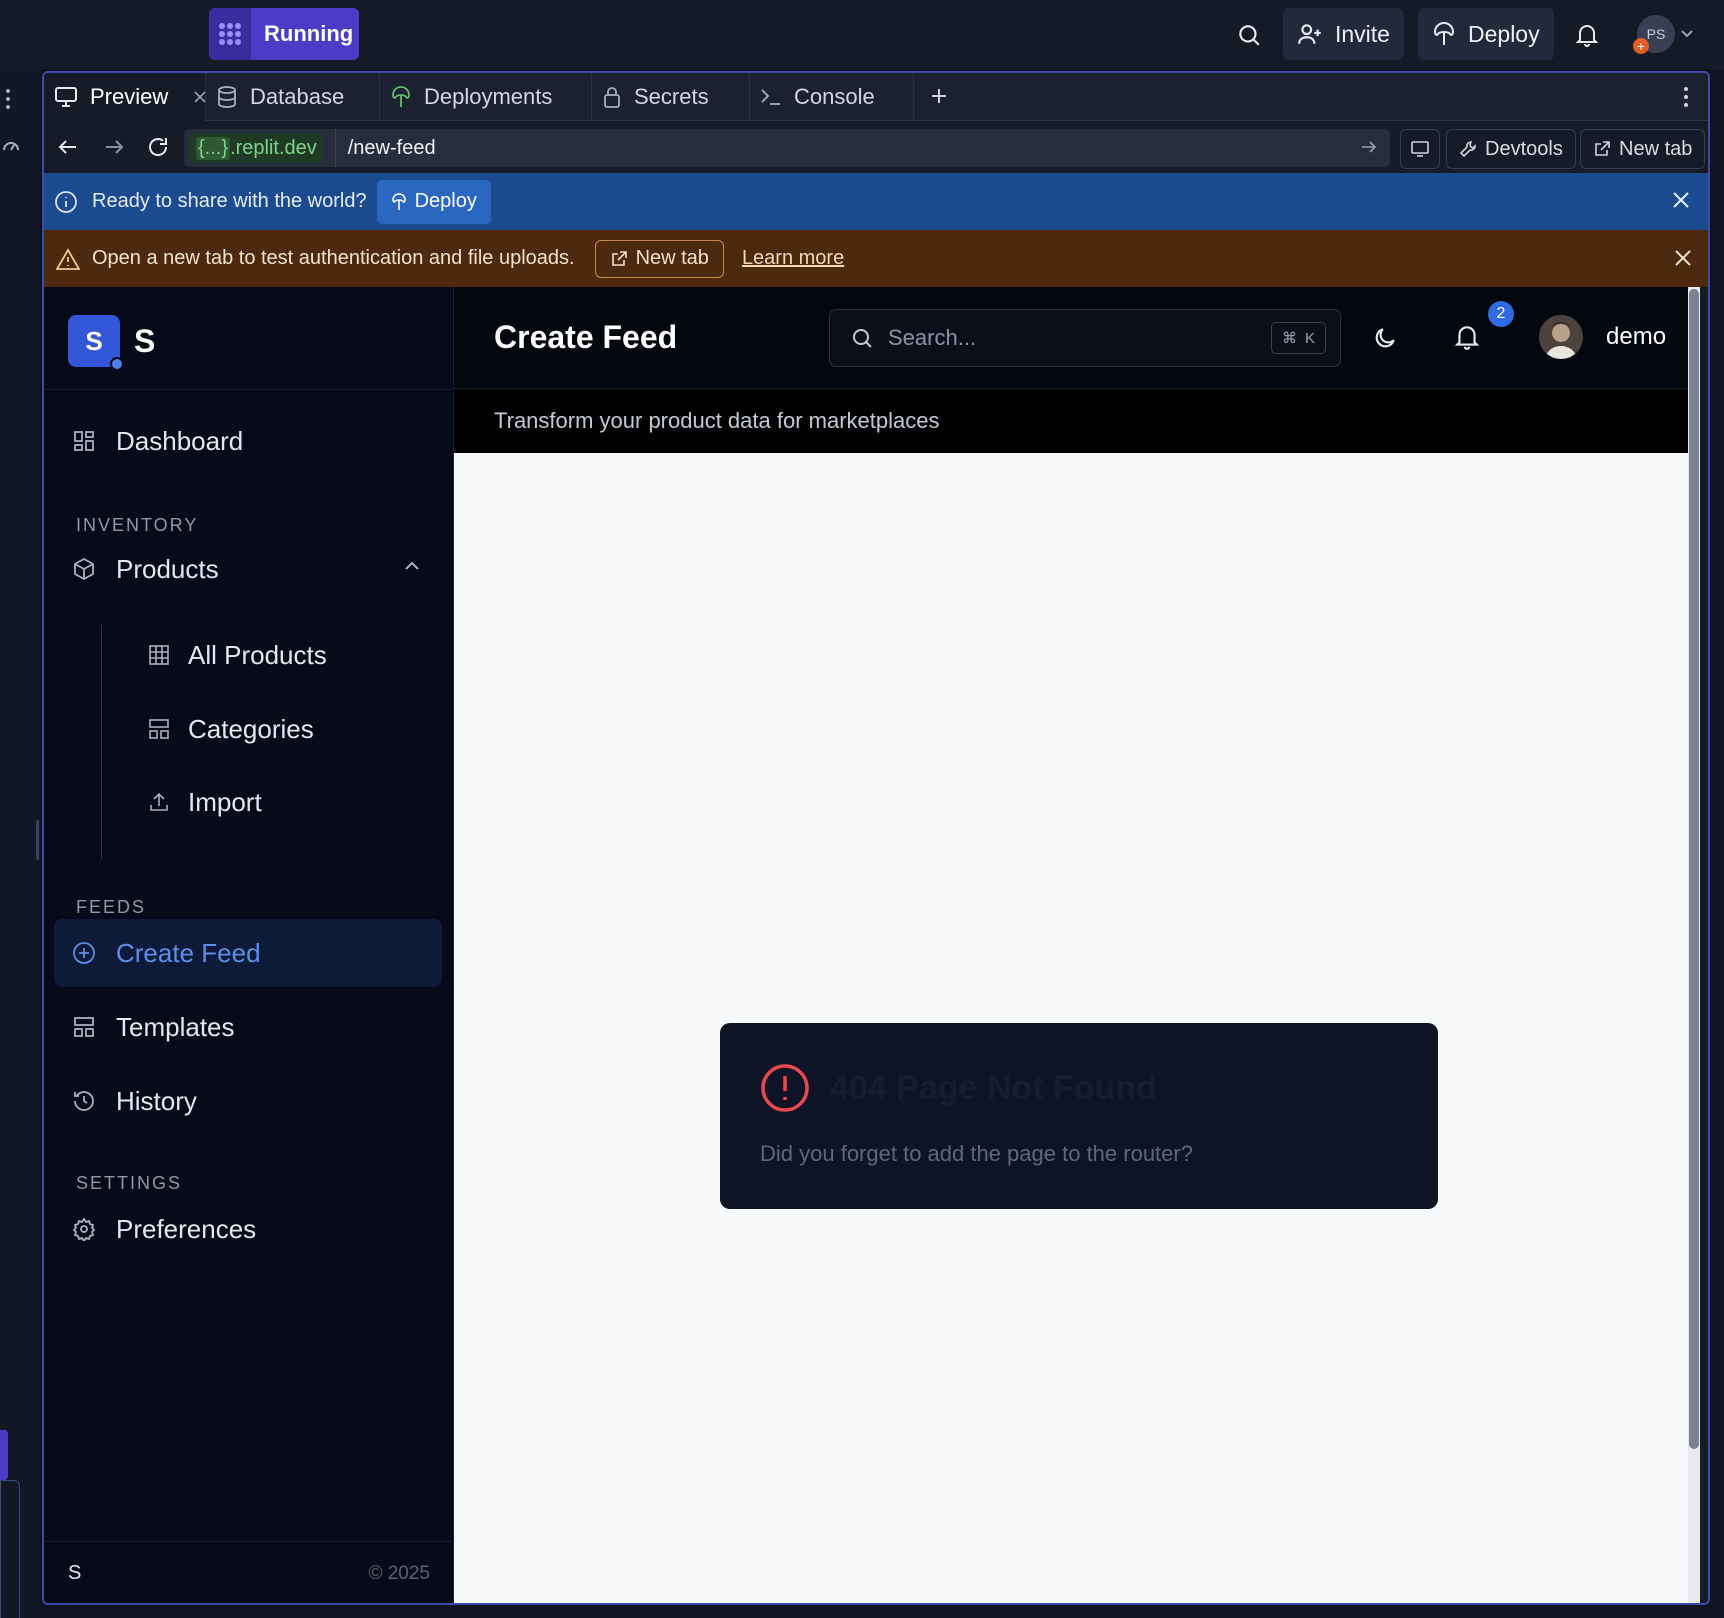 This screenshot has height=1618, width=1724. Describe the element at coordinates (1369, 147) in the screenshot. I see `go-arrow-icon` at that location.